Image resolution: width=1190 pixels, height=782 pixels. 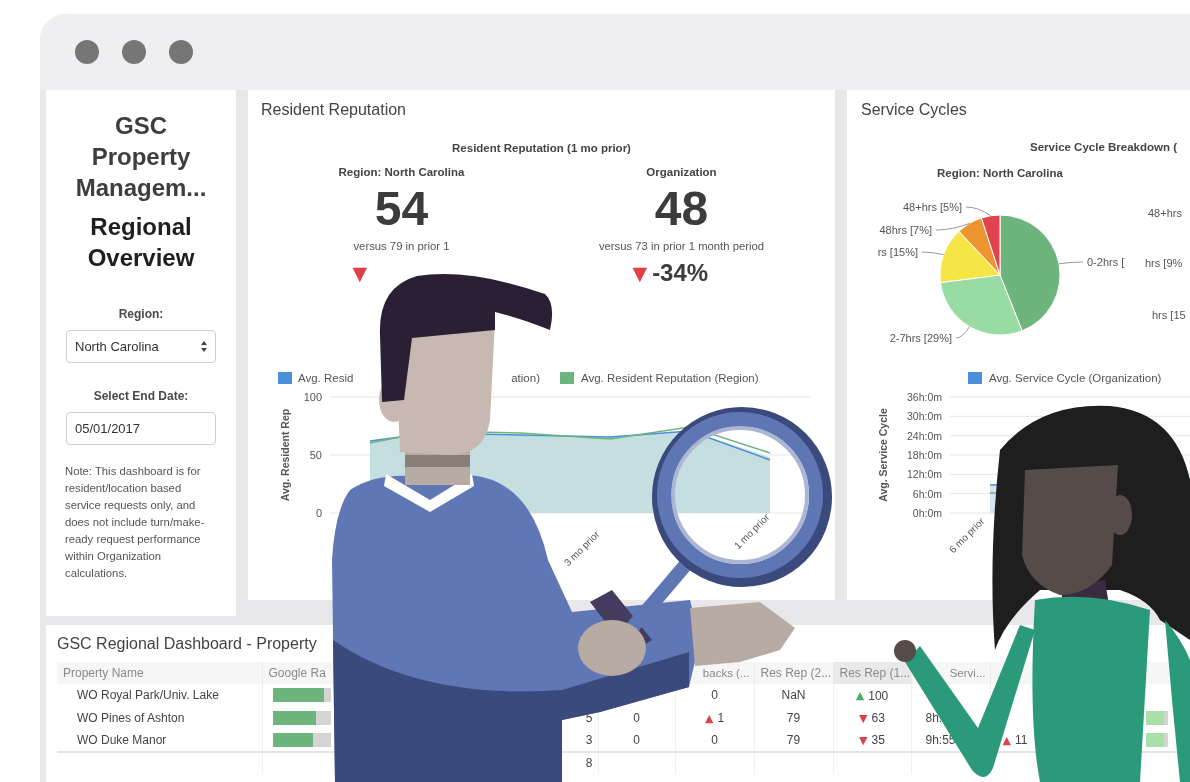 What do you see at coordinates (681, 209) in the screenshot?
I see `kpi-value: 48` at bounding box center [681, 209].